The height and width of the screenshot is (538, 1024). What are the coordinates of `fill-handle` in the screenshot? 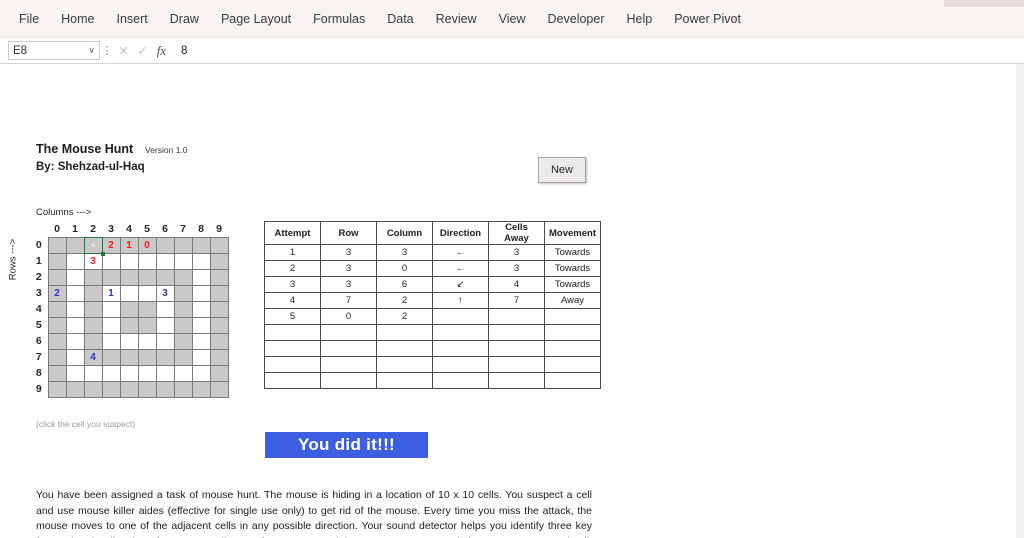 It's located at (102, 253).